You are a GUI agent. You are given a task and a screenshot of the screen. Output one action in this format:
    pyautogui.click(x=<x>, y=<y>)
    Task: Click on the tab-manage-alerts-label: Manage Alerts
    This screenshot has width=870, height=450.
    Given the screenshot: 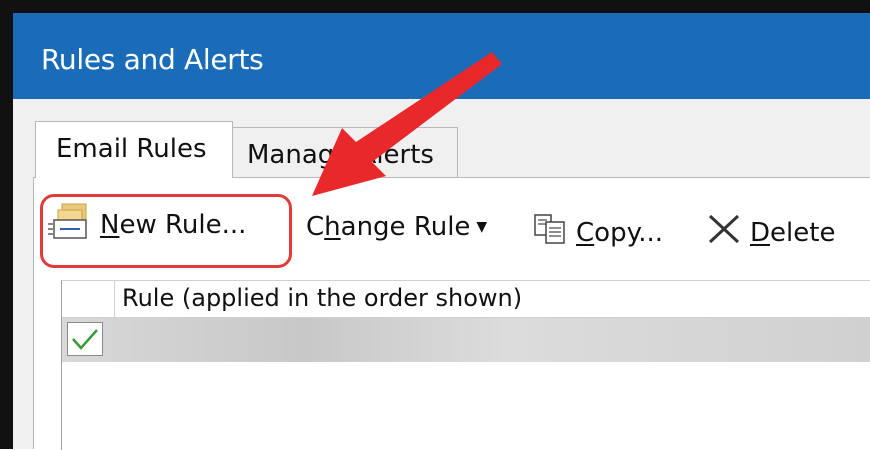 What is the action you would take?
    pyautogui.click(x=340, y=155)
    